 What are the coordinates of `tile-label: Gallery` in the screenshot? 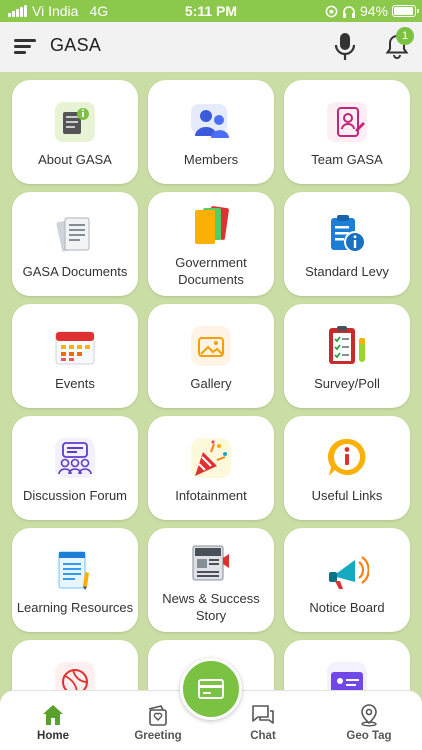 It's located at (211, 383).